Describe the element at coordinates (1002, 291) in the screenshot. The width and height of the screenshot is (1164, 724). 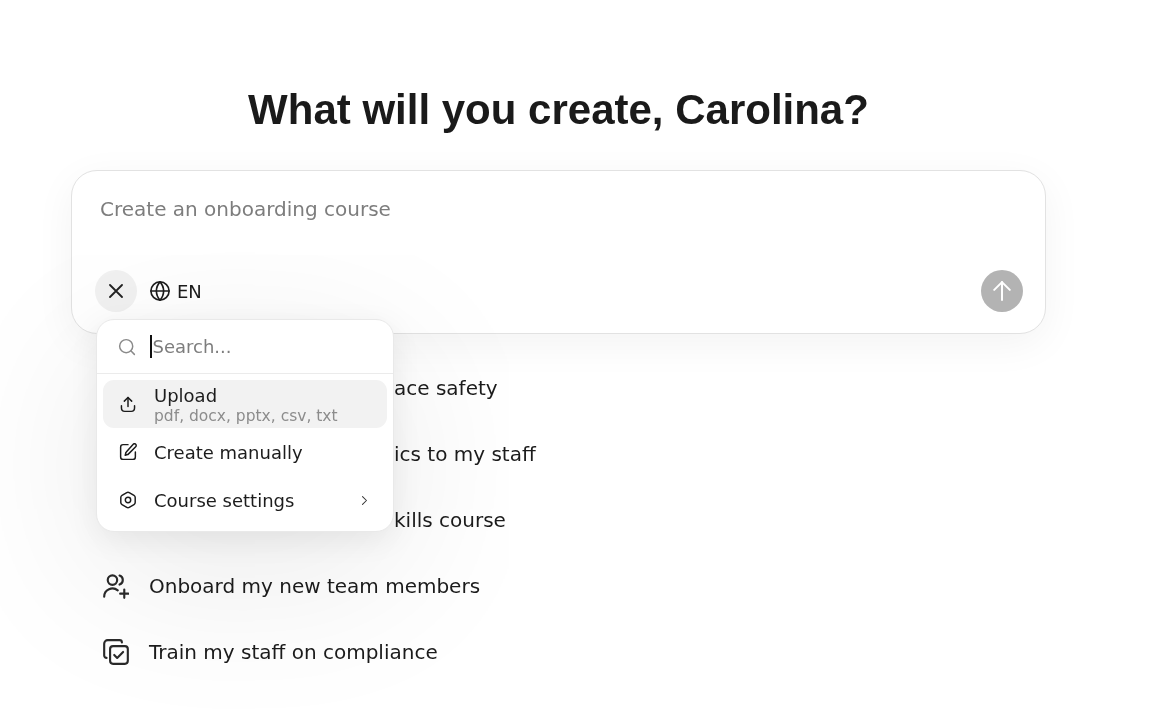
I see `arrow-up-icon` at that location.